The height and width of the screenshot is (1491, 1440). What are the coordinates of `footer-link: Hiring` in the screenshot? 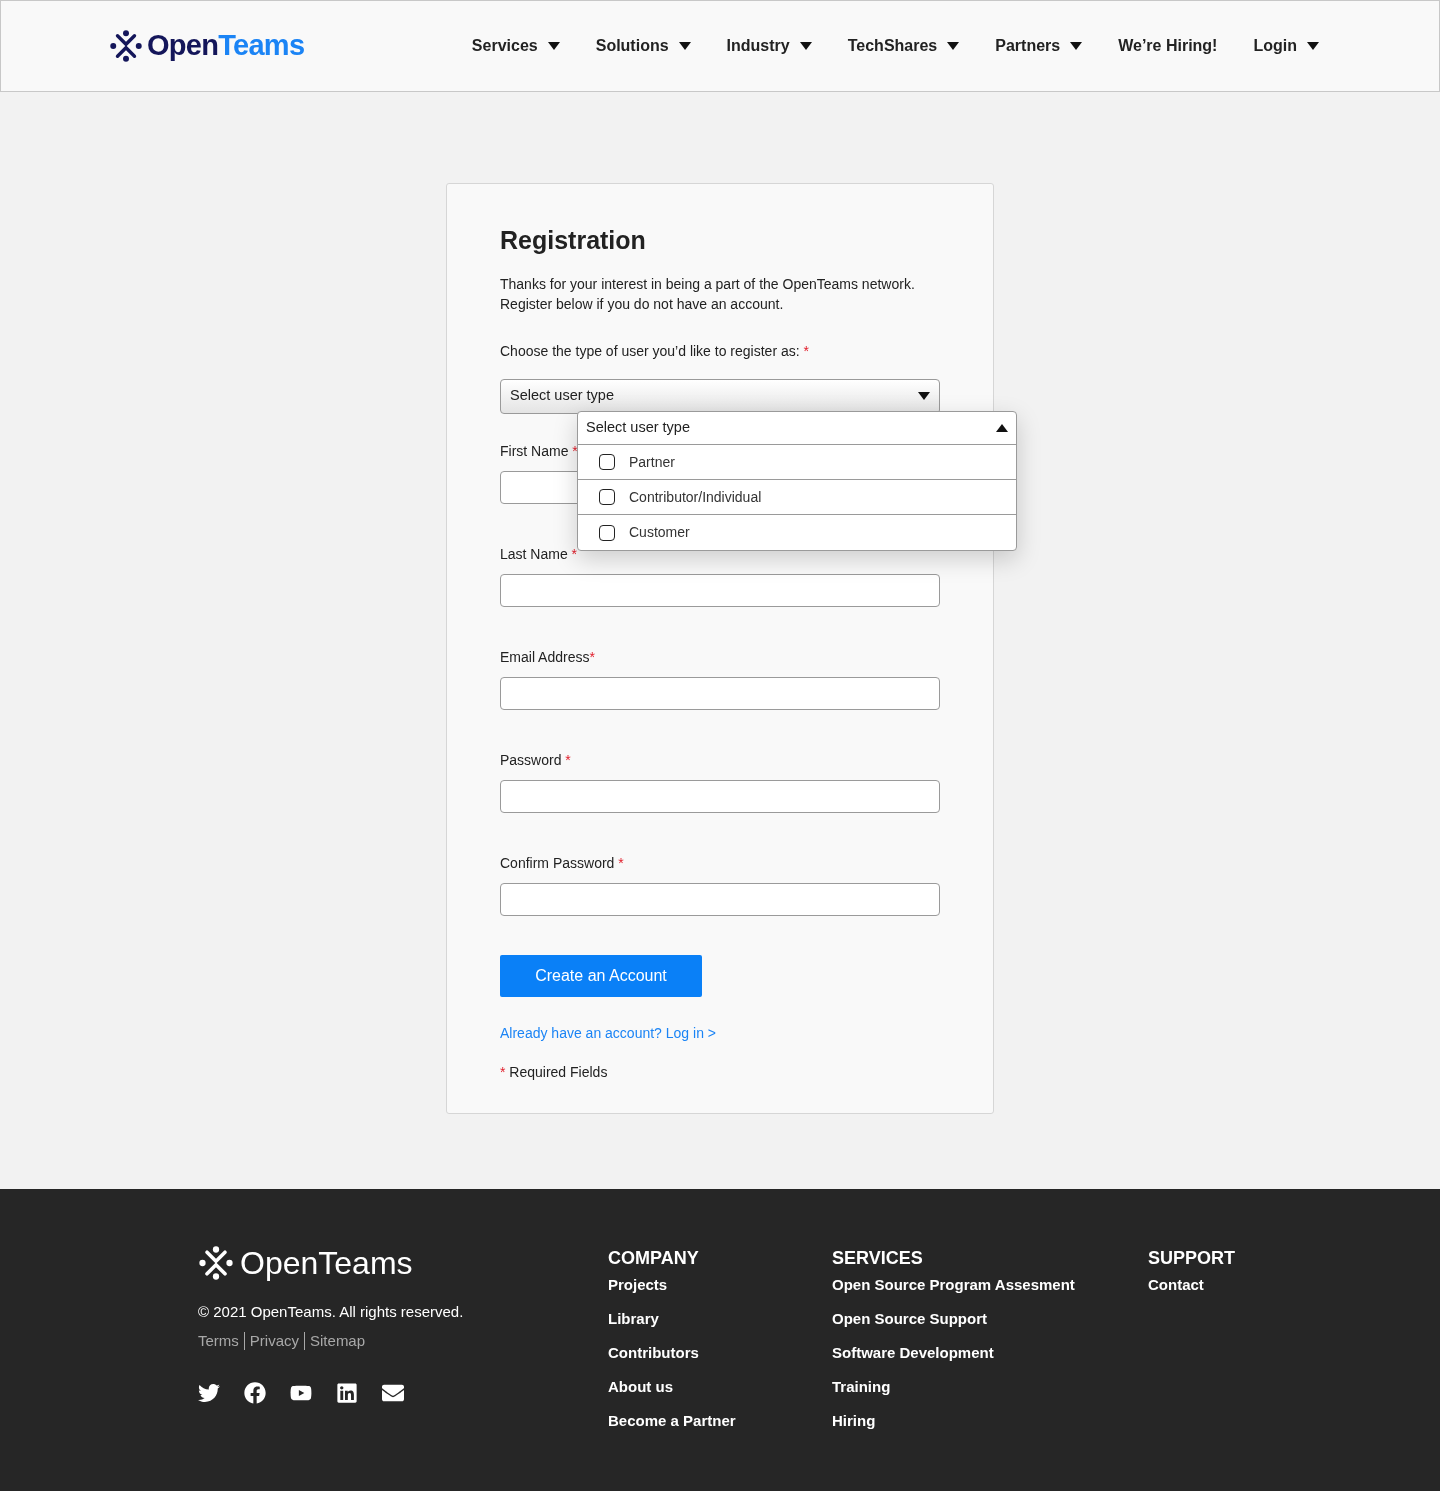 It's located at (990, 1421).